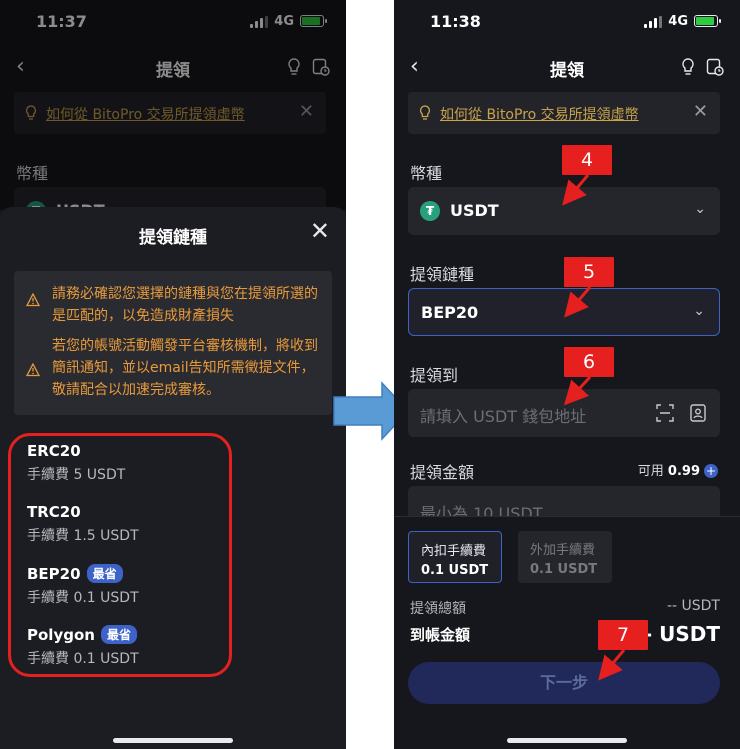 This screenshot has width=740, height=749. I want to click on amount-placeholder: 最小為 10 USDT, so click(481, 510).